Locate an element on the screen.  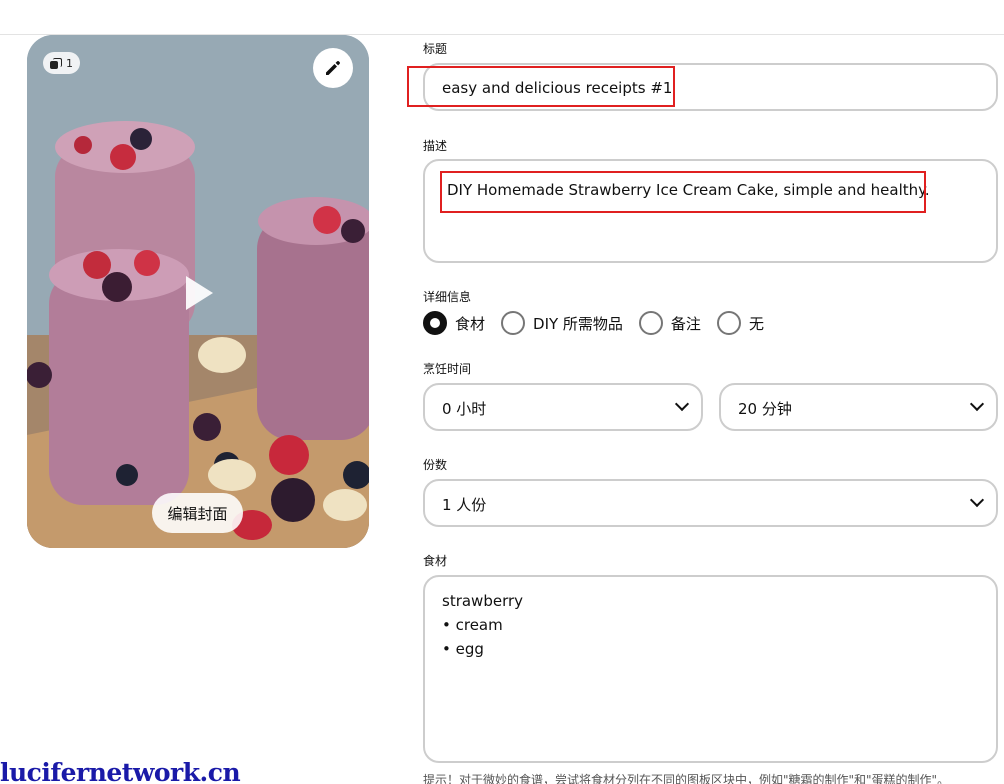
details-label: 详细信息 is located at coordinates (447, 297).